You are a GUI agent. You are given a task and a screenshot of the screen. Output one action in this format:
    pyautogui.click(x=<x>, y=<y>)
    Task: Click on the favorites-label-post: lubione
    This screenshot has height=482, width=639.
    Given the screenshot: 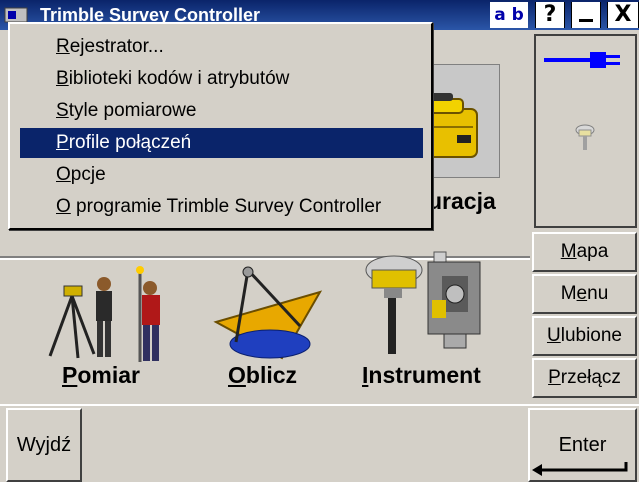 What is the action you would take?
    pyautogui.click(x=591, y=335)
    